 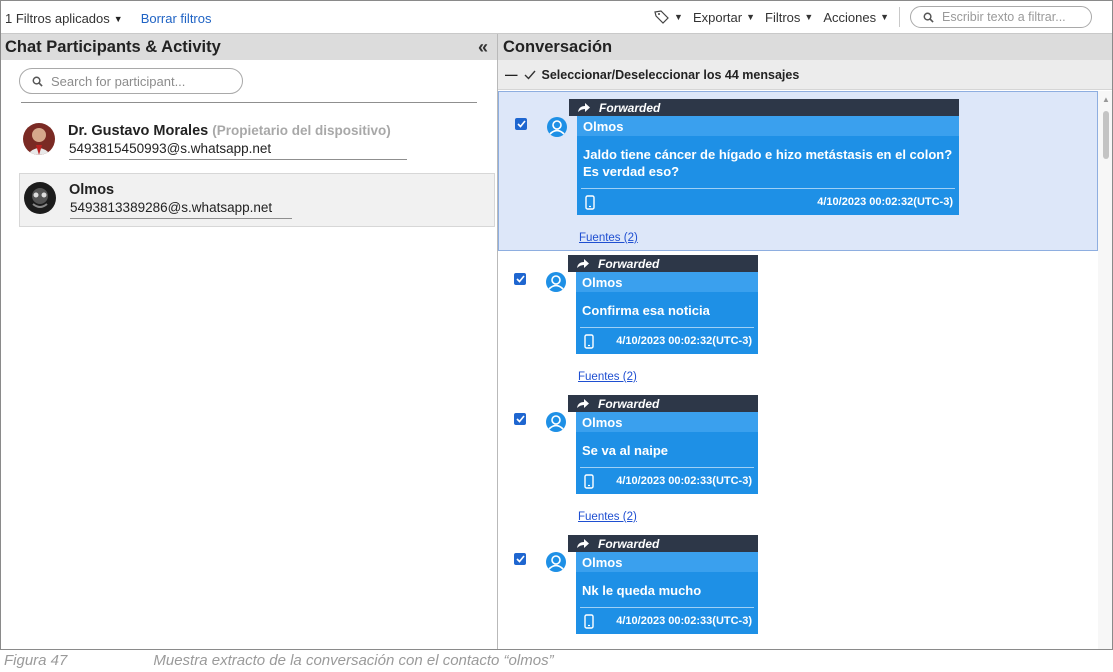 I want to click on export-label: Exportar, so click(x=717, y=17).